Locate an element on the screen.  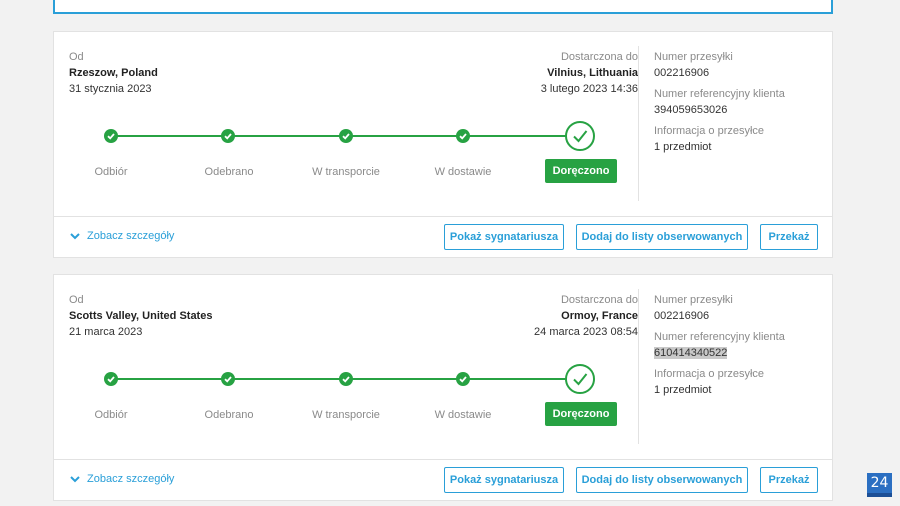
origin-city: Scotts Valley, United States is located at coordinates (141, 316).